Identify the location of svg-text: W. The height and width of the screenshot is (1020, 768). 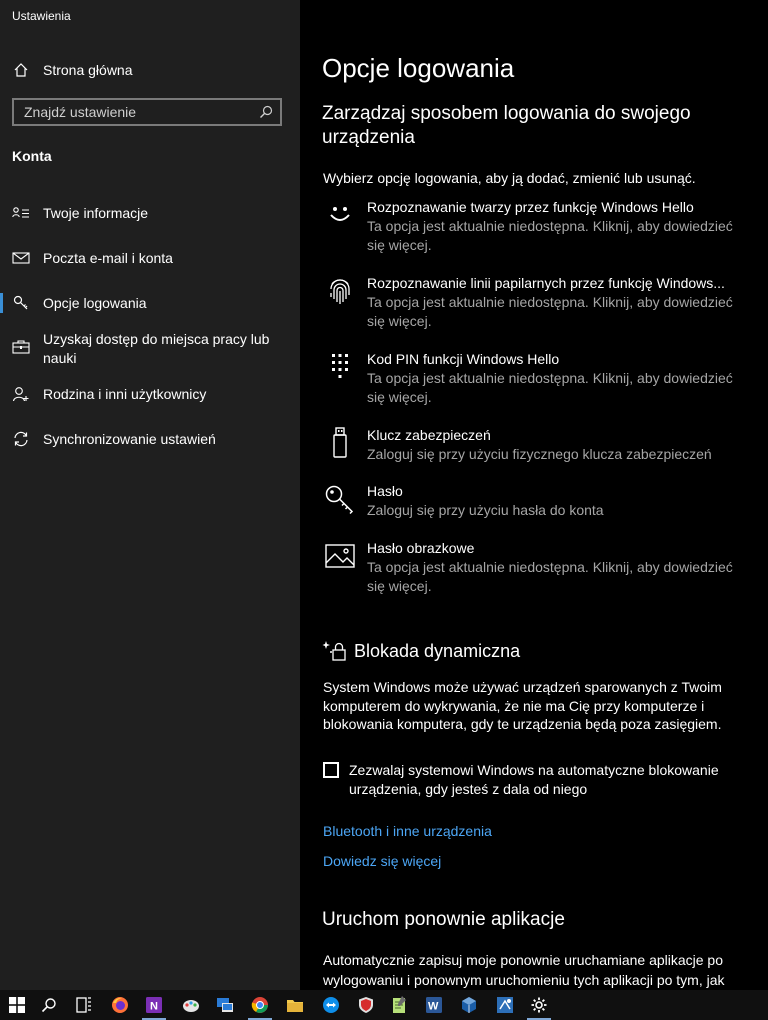
(433, 1007).